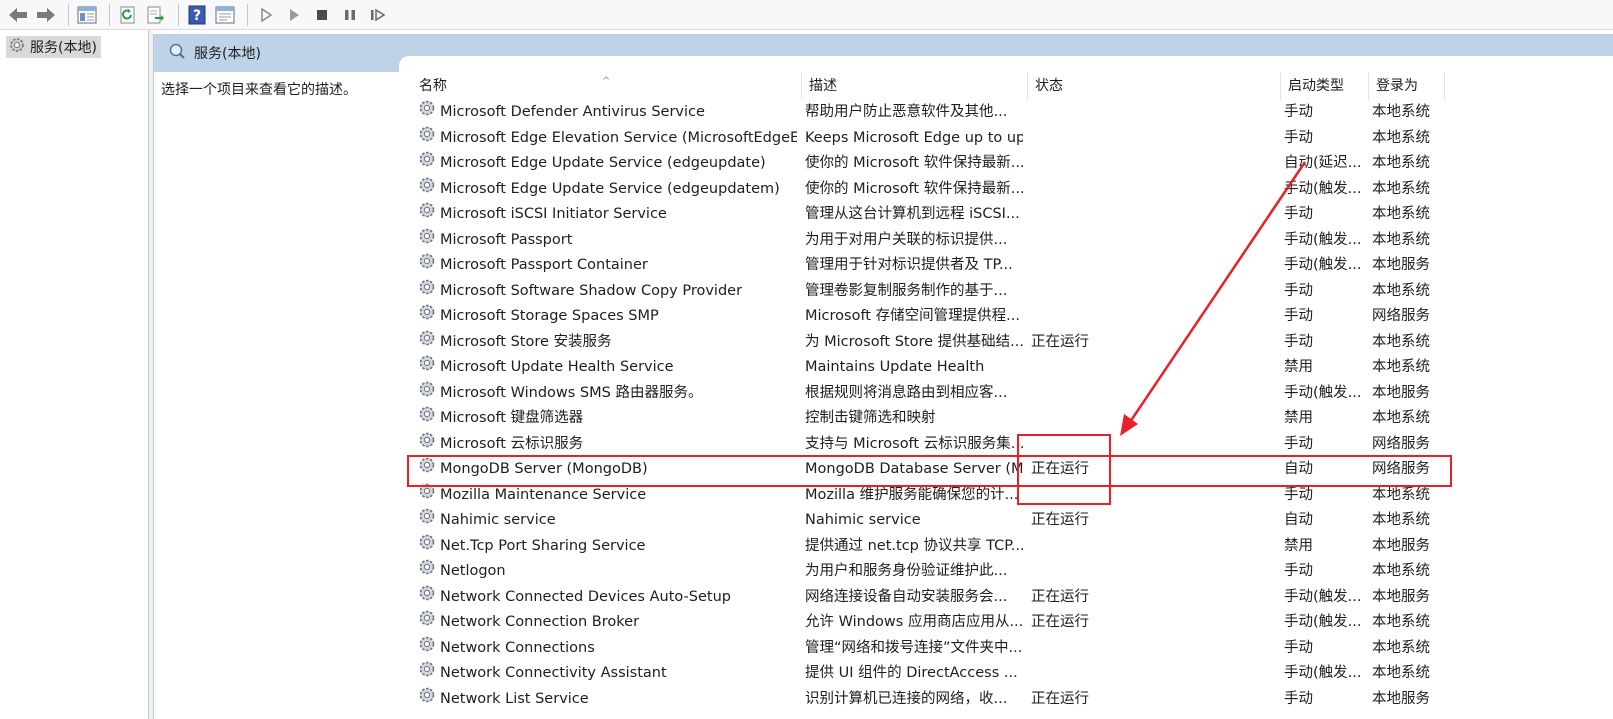 The height and width of the screenshot is (719, 1613). I want to click on service-name-cell: Network Connected Devices Auto-Setup, so click(607, 597).